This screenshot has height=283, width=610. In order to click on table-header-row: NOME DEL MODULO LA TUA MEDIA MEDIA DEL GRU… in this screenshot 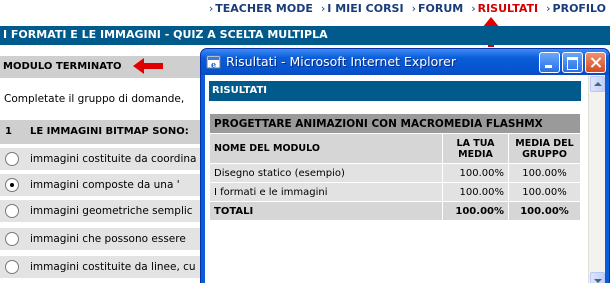, I will do `click(395, 148)`.